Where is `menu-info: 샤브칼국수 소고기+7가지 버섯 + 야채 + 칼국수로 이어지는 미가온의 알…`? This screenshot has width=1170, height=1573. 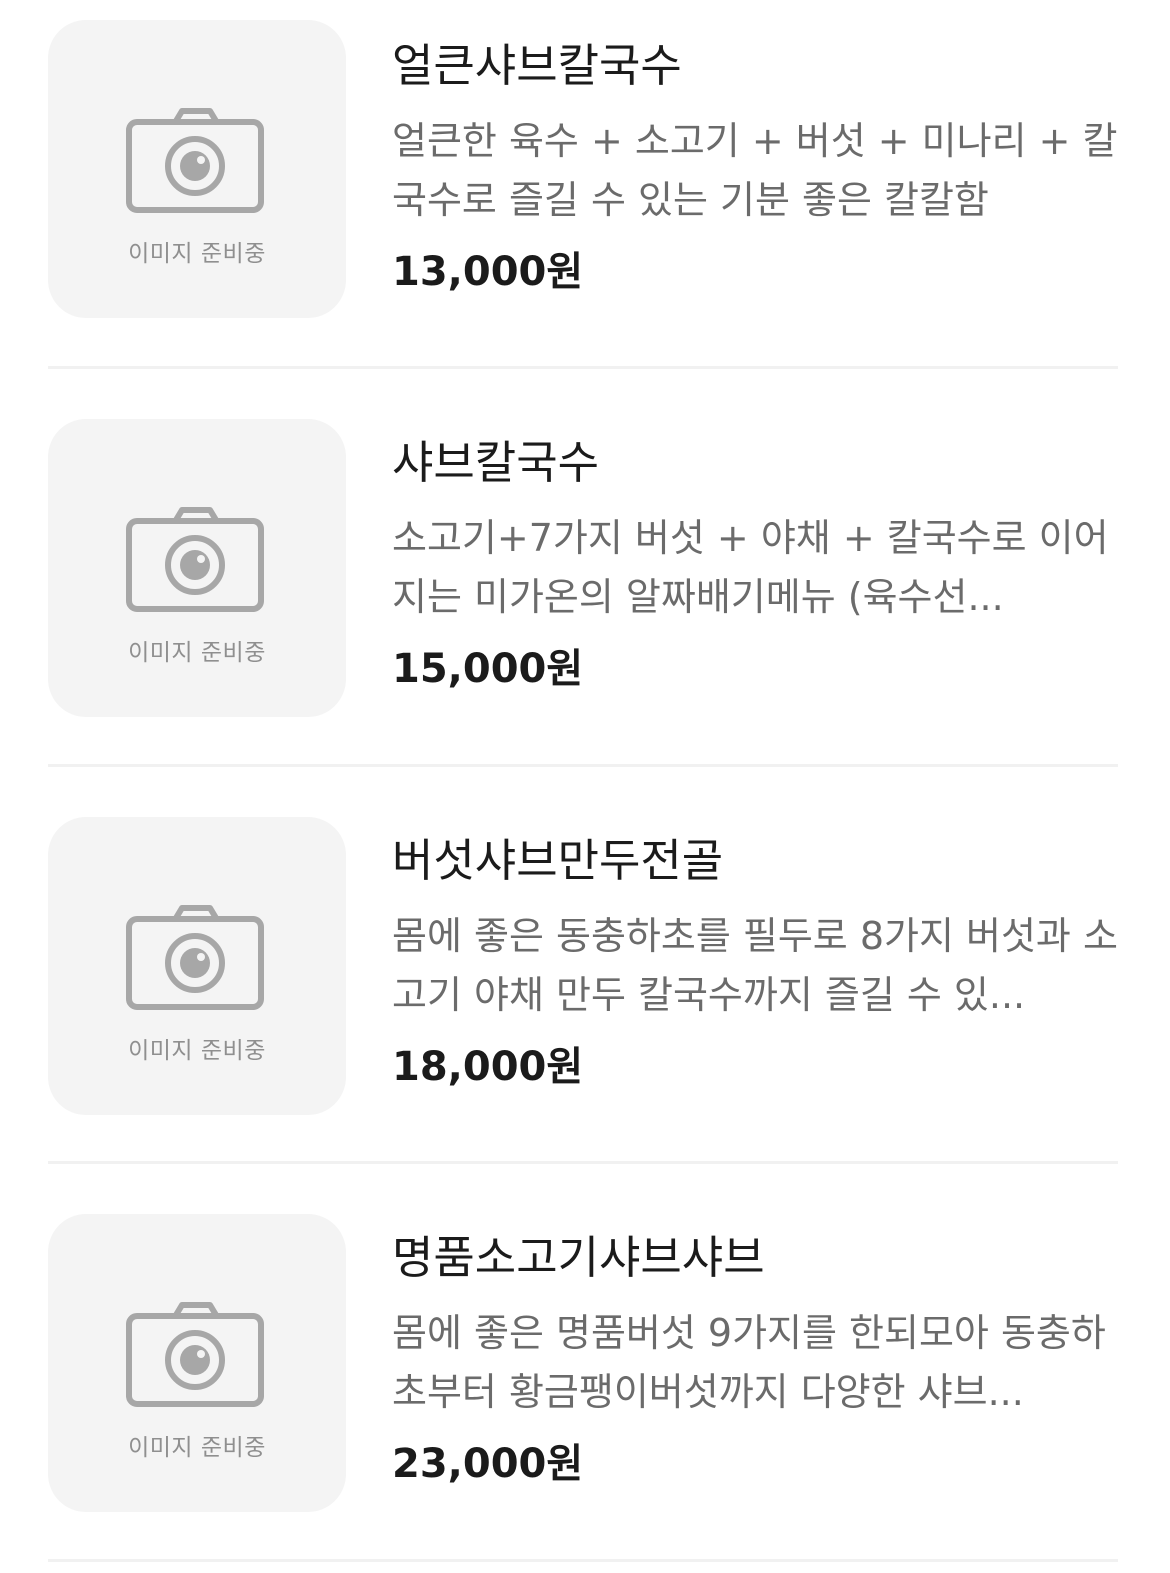 menu-info: 샤브칼국수 소고기+7가지 버섯 + 야채 + 칼국수로 이어지는 미가온의 알… is located at coordinates (755, 564).